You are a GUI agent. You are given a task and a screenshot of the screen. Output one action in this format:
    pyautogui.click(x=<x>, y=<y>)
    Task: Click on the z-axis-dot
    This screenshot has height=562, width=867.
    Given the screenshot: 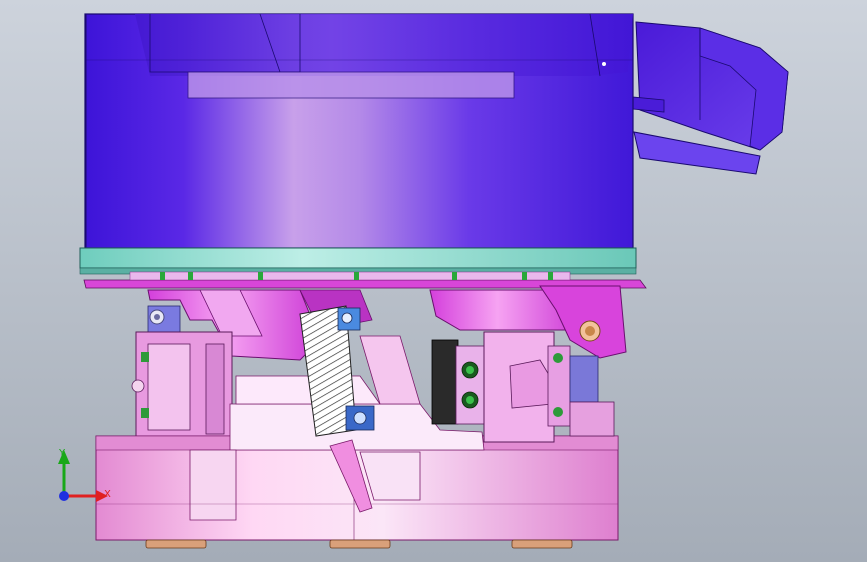 What is the action you would take?
    pyautogui.click(x=64, y=496)
    